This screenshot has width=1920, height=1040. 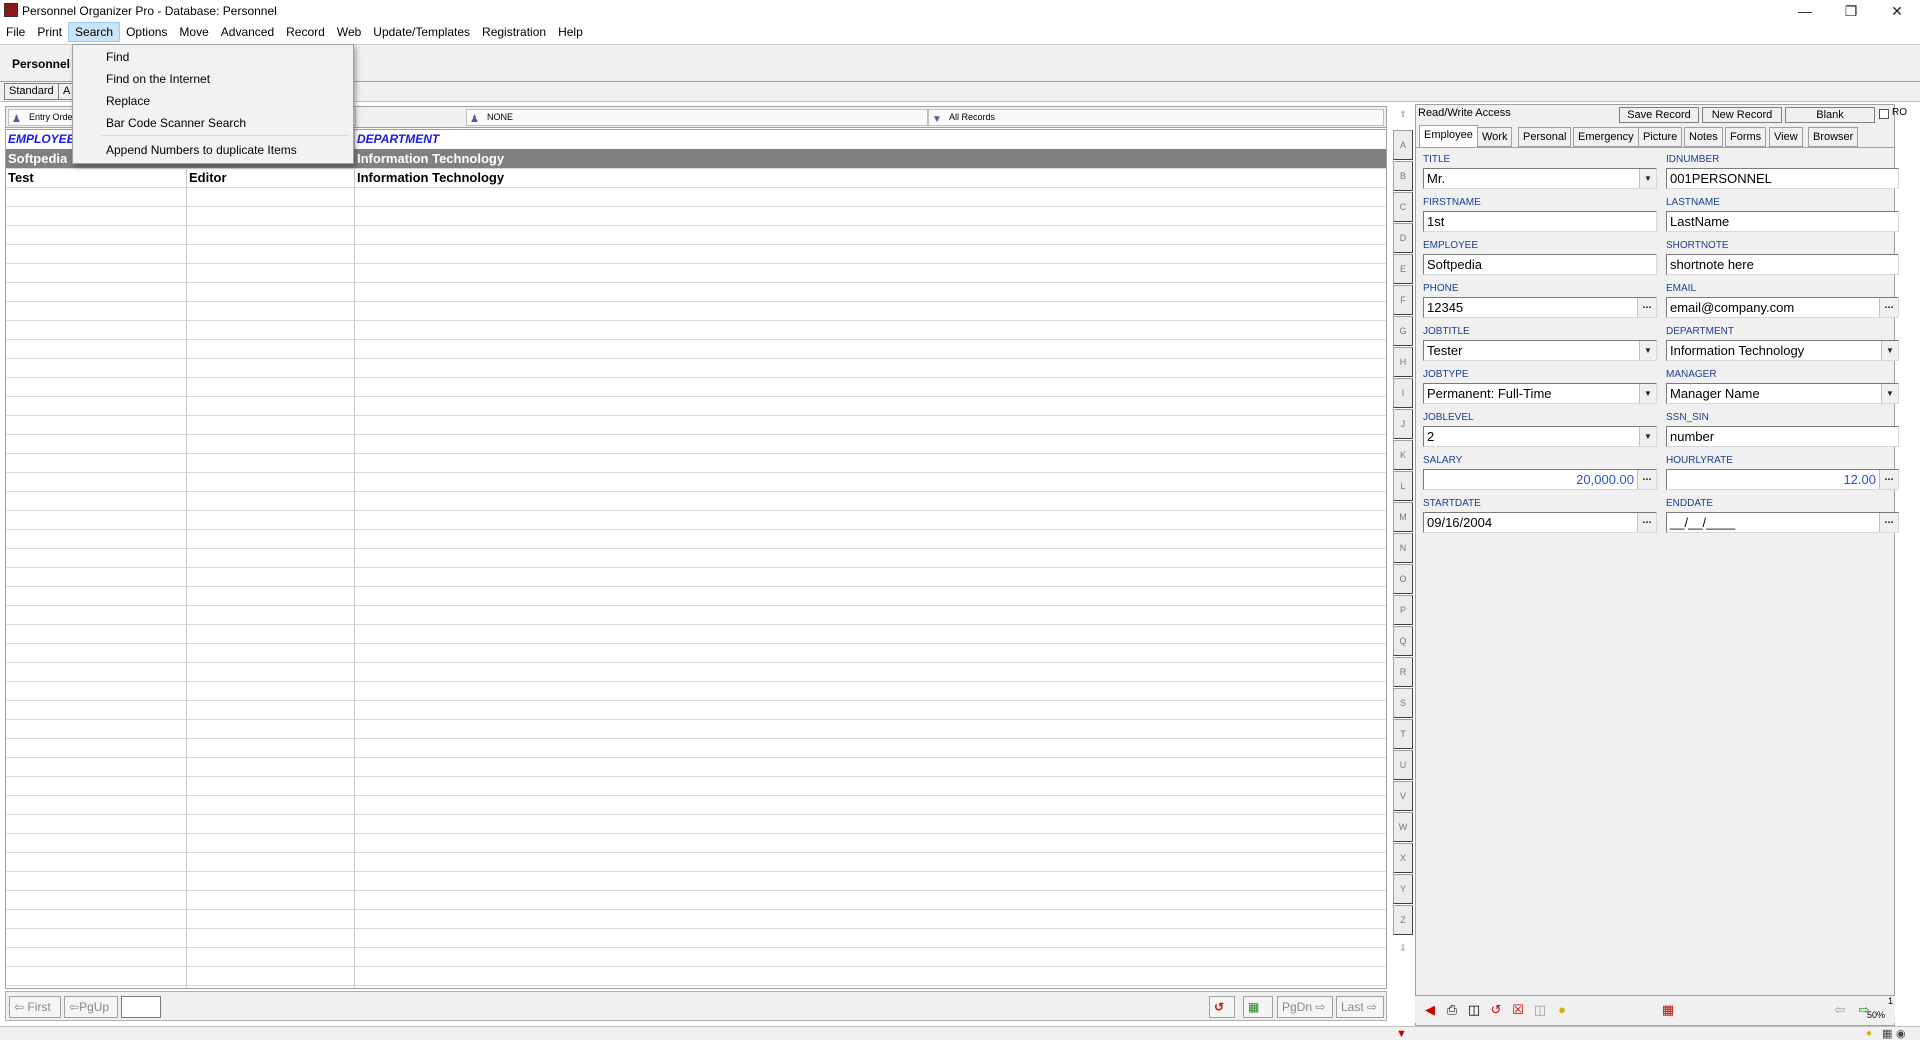 I want to click on menu-update-templates: Update/Templates, so click(x=421, y=32).